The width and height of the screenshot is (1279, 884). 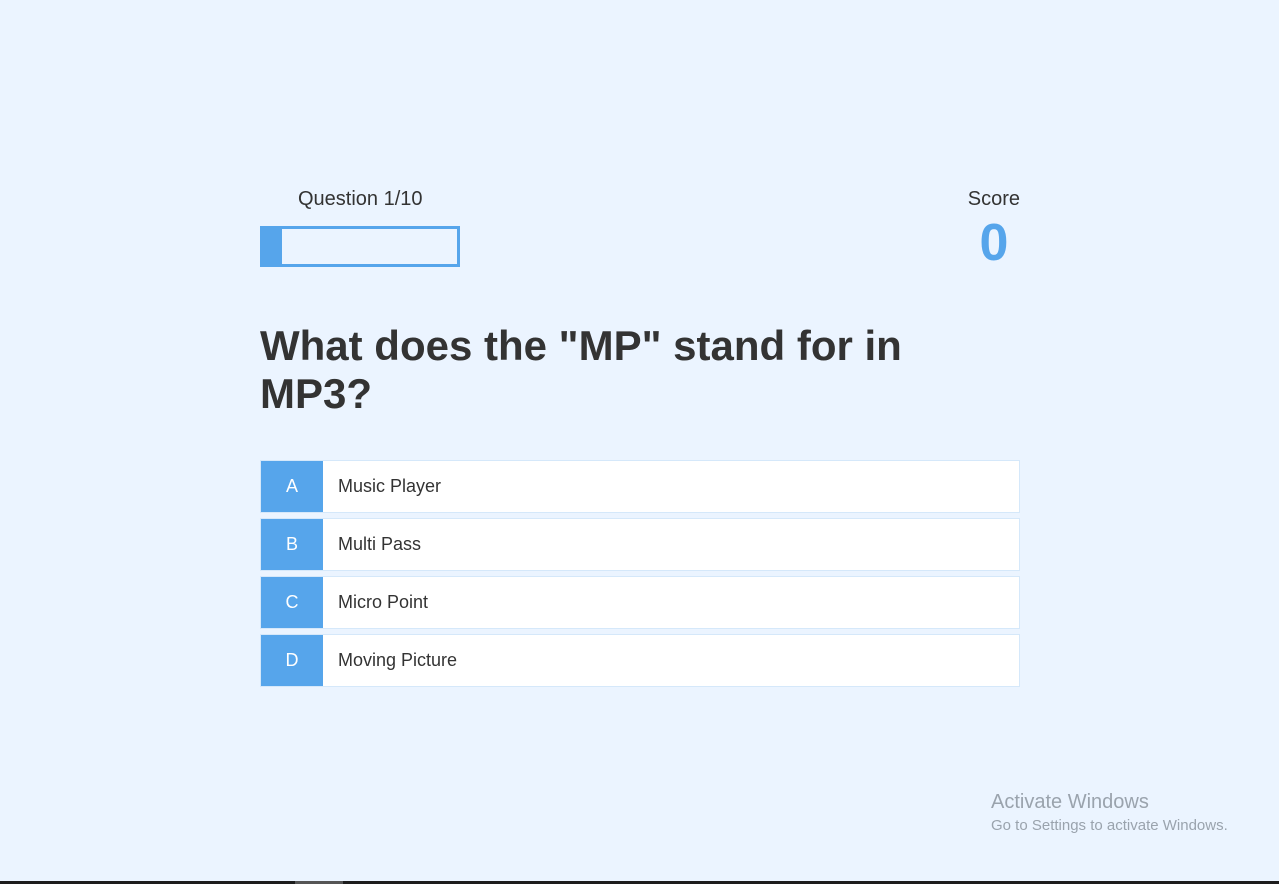 I want to click on choice-b: B Multi Pass, so click(x=640, y=544).